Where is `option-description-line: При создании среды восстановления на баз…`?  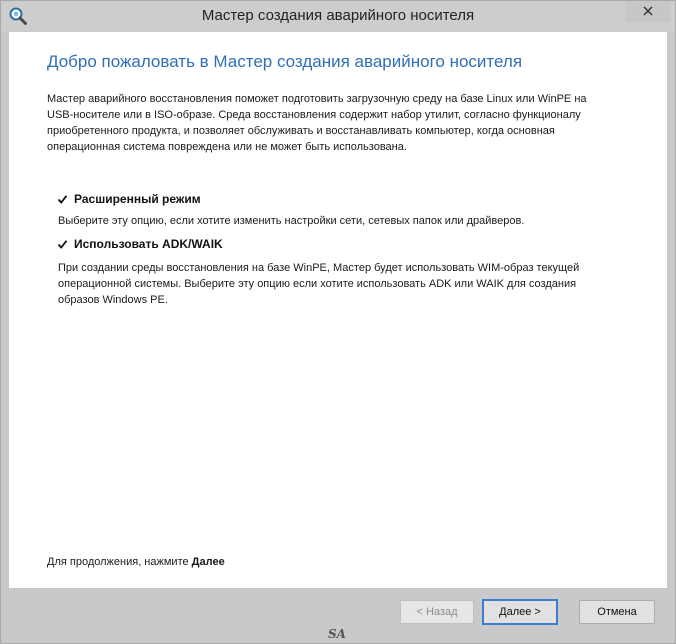 option-description-line: При создании среды восстановления на баз… is located at coordinates (319, 268).